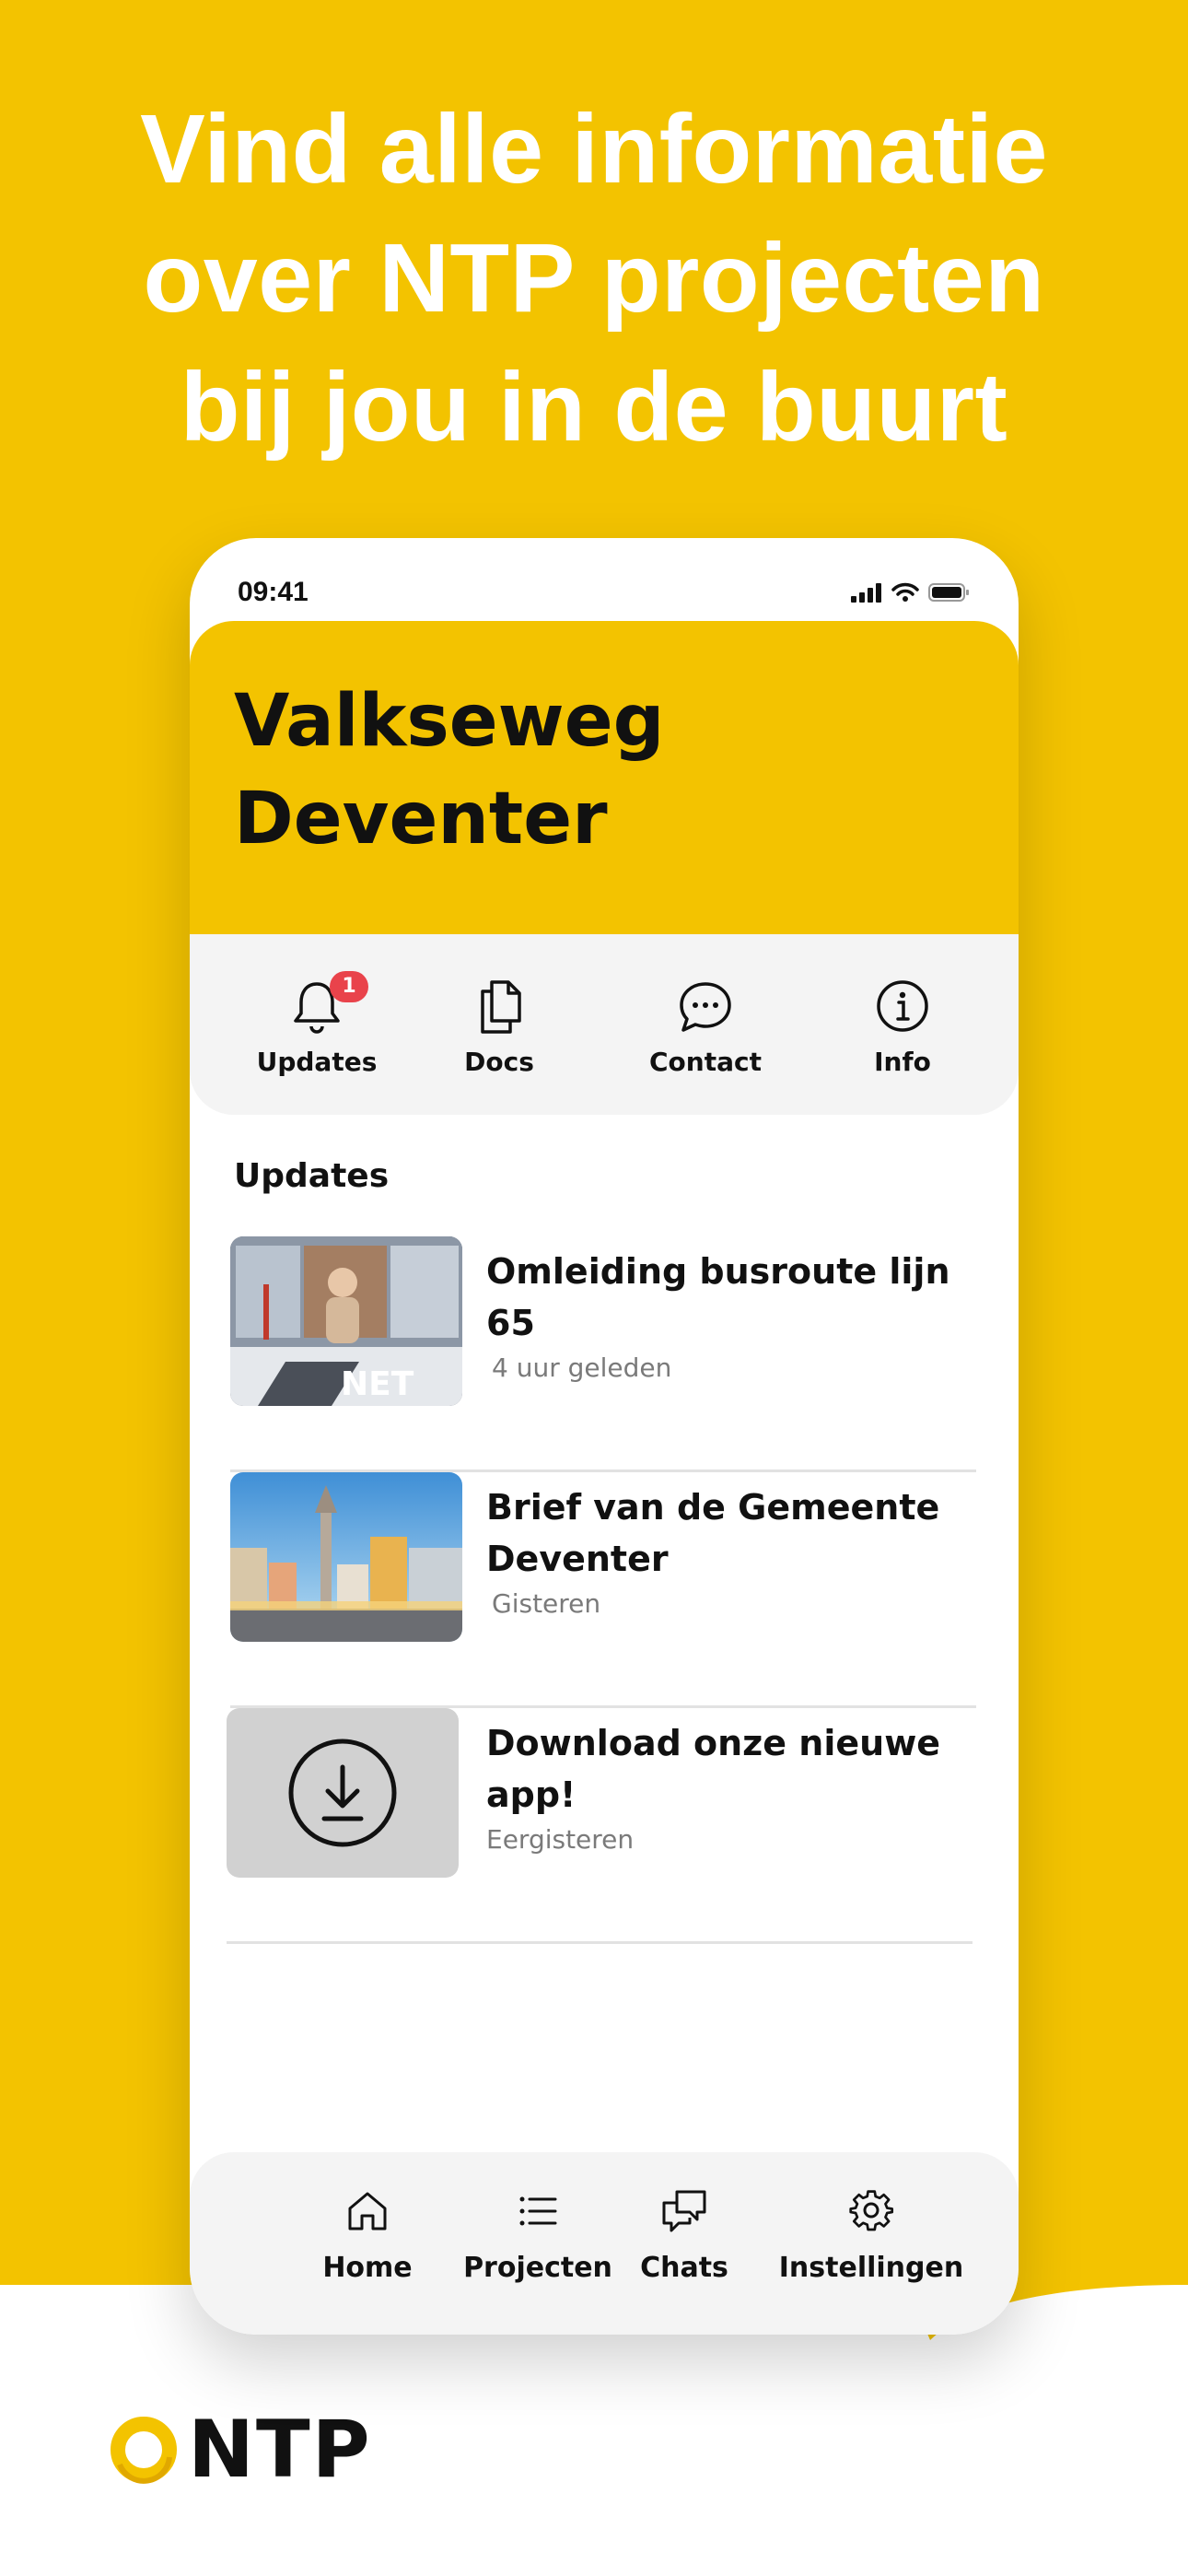 This screenshot has height=2576, width=1188. I want to click on battery-icon, so click(948, 592).